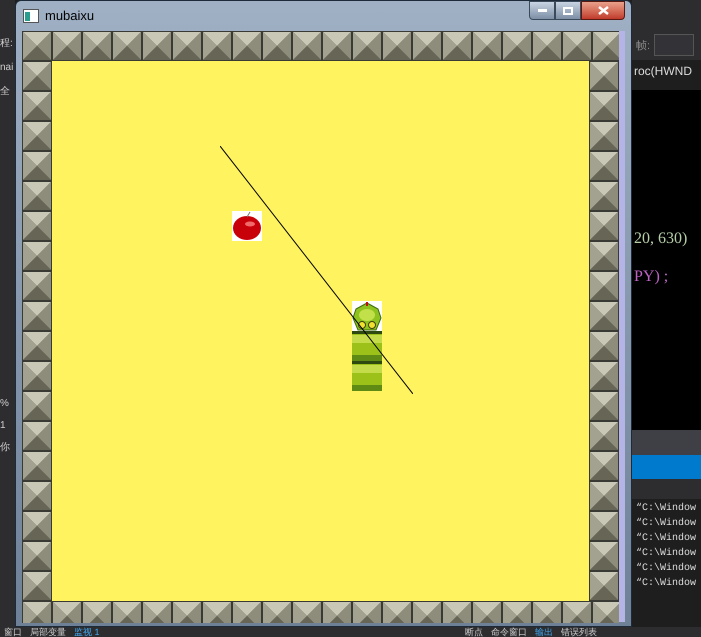  I want to click on maximize-icon, so click(568, 10).